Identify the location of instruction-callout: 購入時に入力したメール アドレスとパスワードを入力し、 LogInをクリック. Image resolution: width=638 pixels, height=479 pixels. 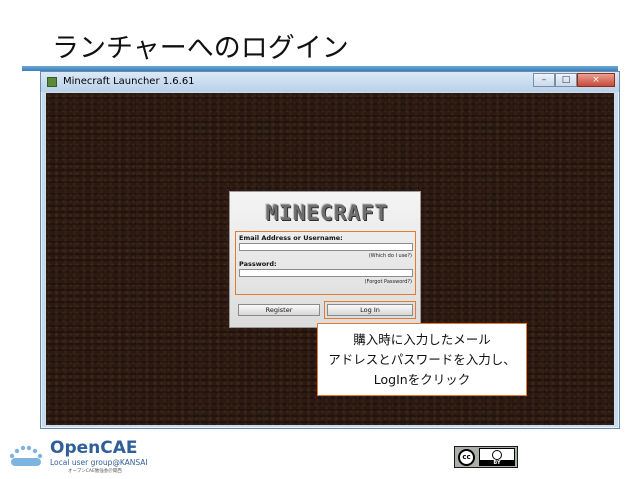
(422, 359).